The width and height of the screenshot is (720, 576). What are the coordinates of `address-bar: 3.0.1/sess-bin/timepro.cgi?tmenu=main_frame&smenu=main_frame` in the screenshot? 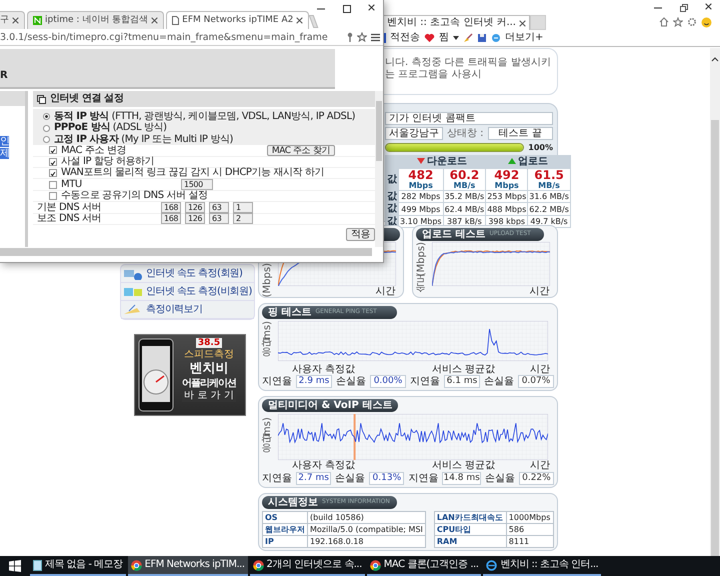 It's located at (171, 37).